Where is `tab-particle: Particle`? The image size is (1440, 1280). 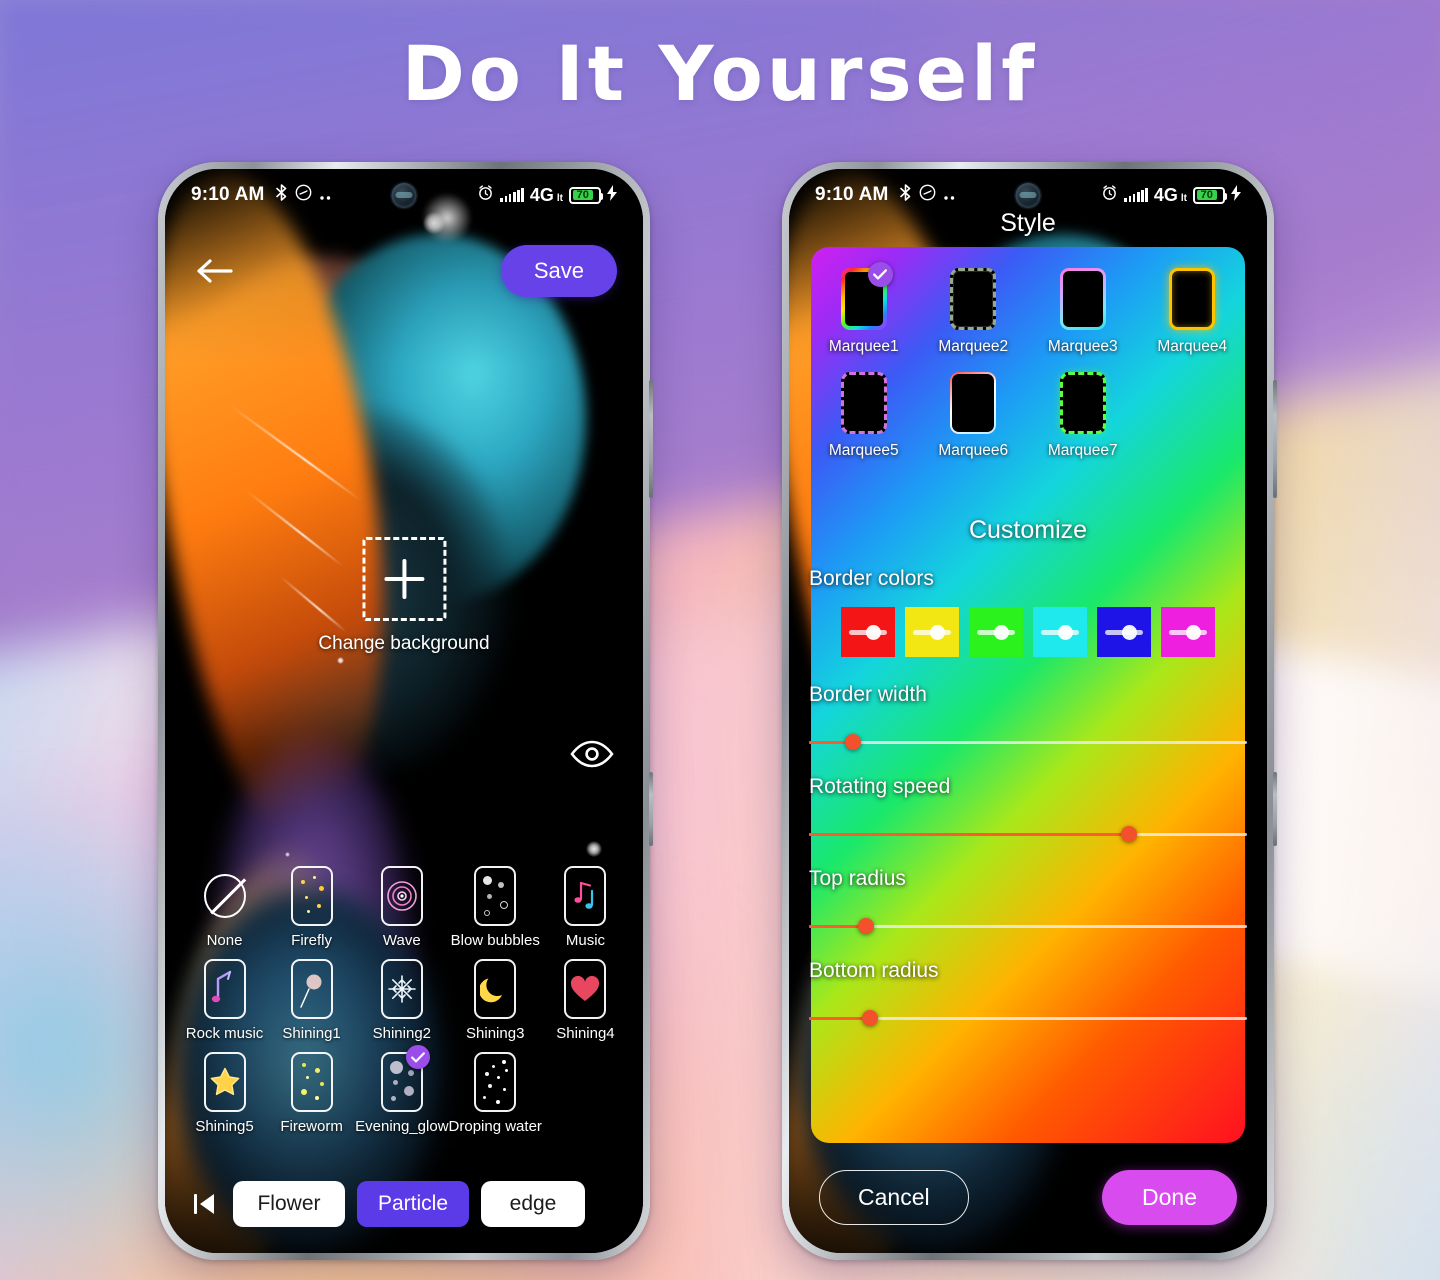
tab-particle: Particle is located at coordinates (413, 1204).